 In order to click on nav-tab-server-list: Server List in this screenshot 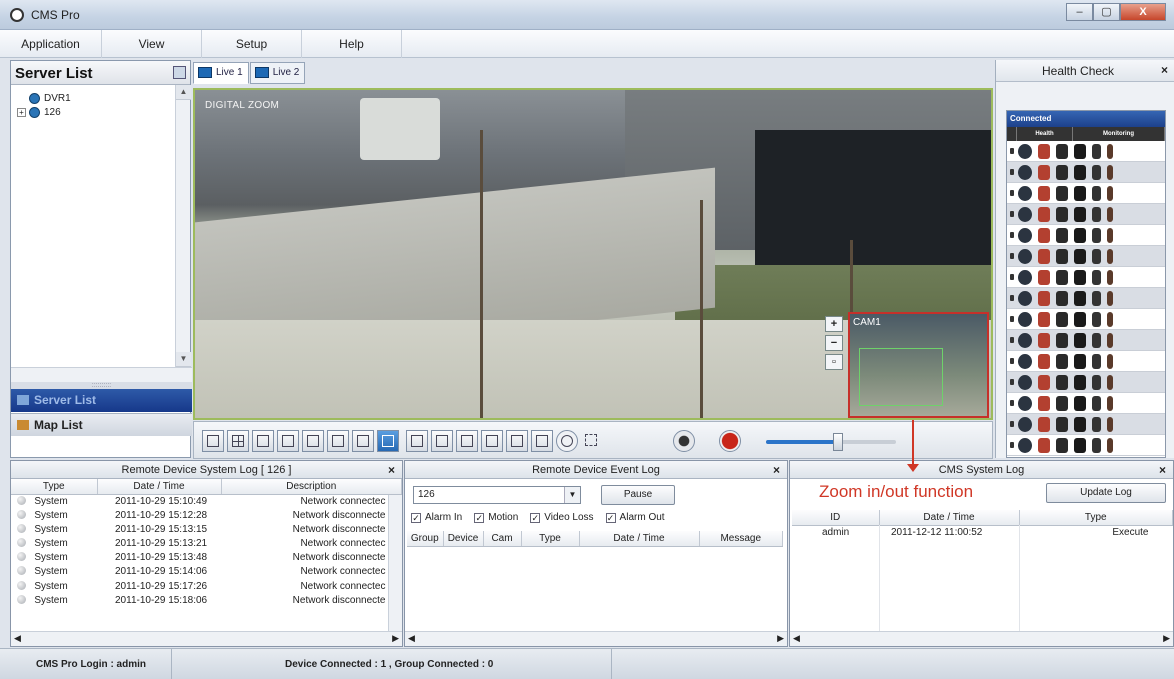, I will do `click(101, 400)`.